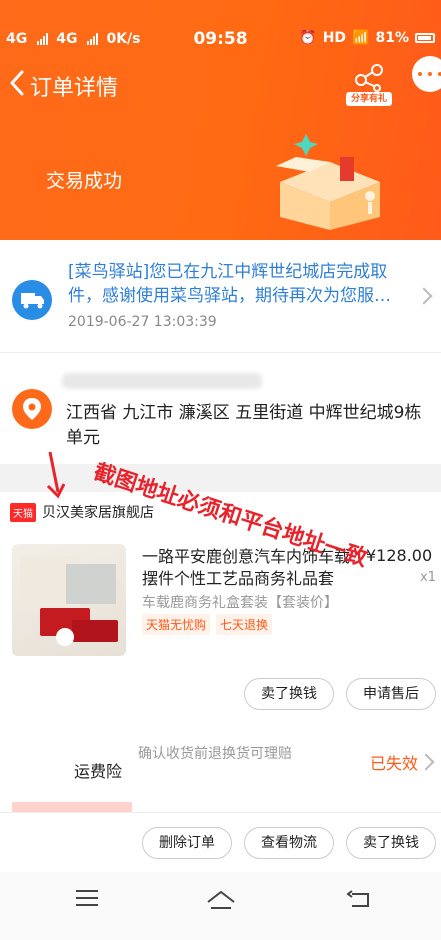 This screenshot has width=441, height=940. I want to click on tmall-badge: 天猫, so click(23, 512).